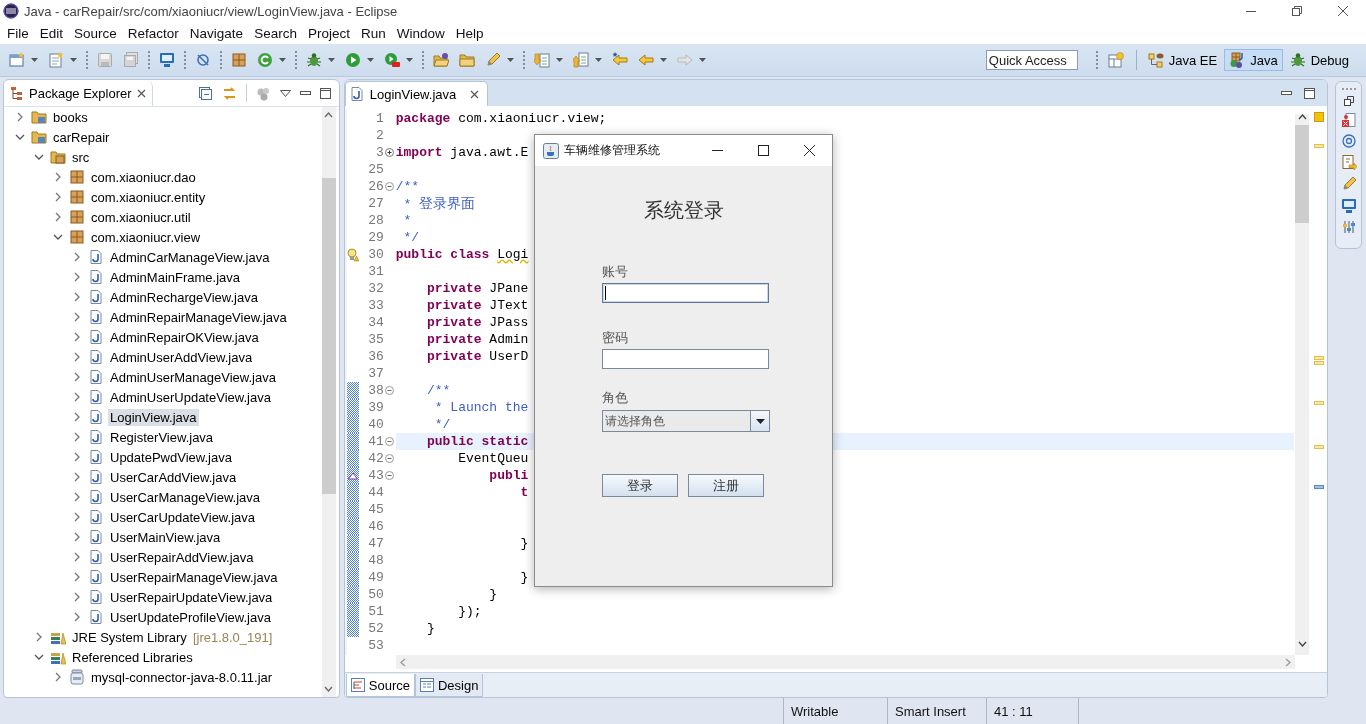  What do you see at coordinates (70, 117) in the screenshot?
I see `tree-item: books` at bounding box center [70, 117].